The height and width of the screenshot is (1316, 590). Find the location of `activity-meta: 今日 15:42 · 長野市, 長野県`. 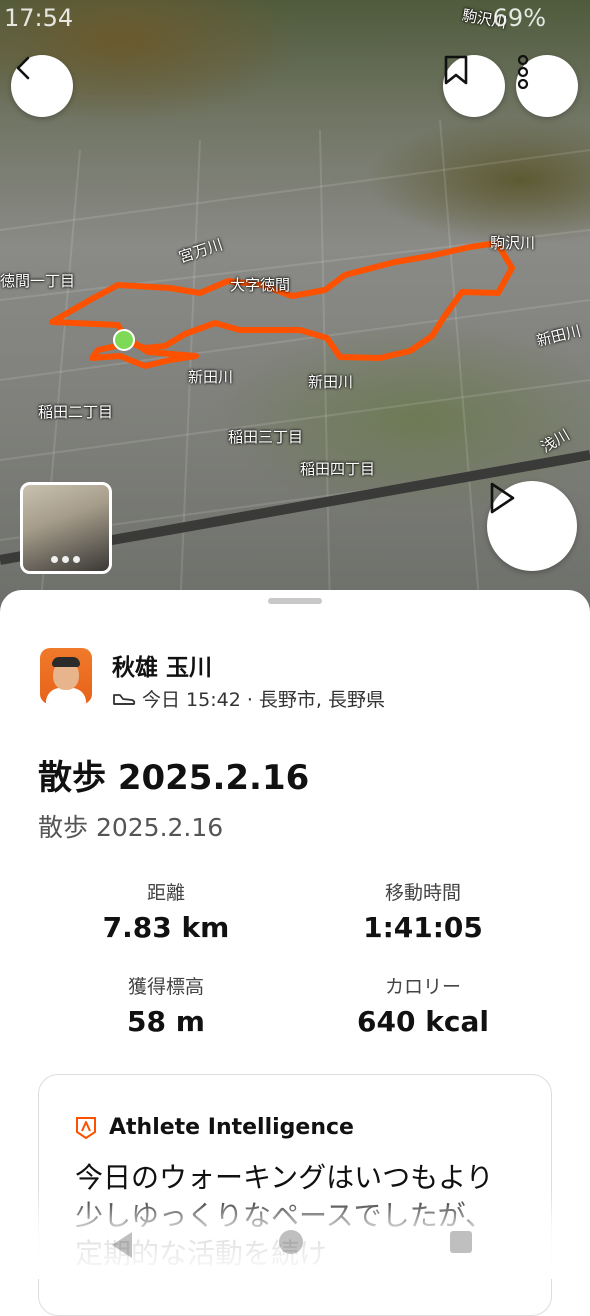

activity-meta: 今日 15:42 · 長野市, 長野県 is located at coordinates (248, 698).